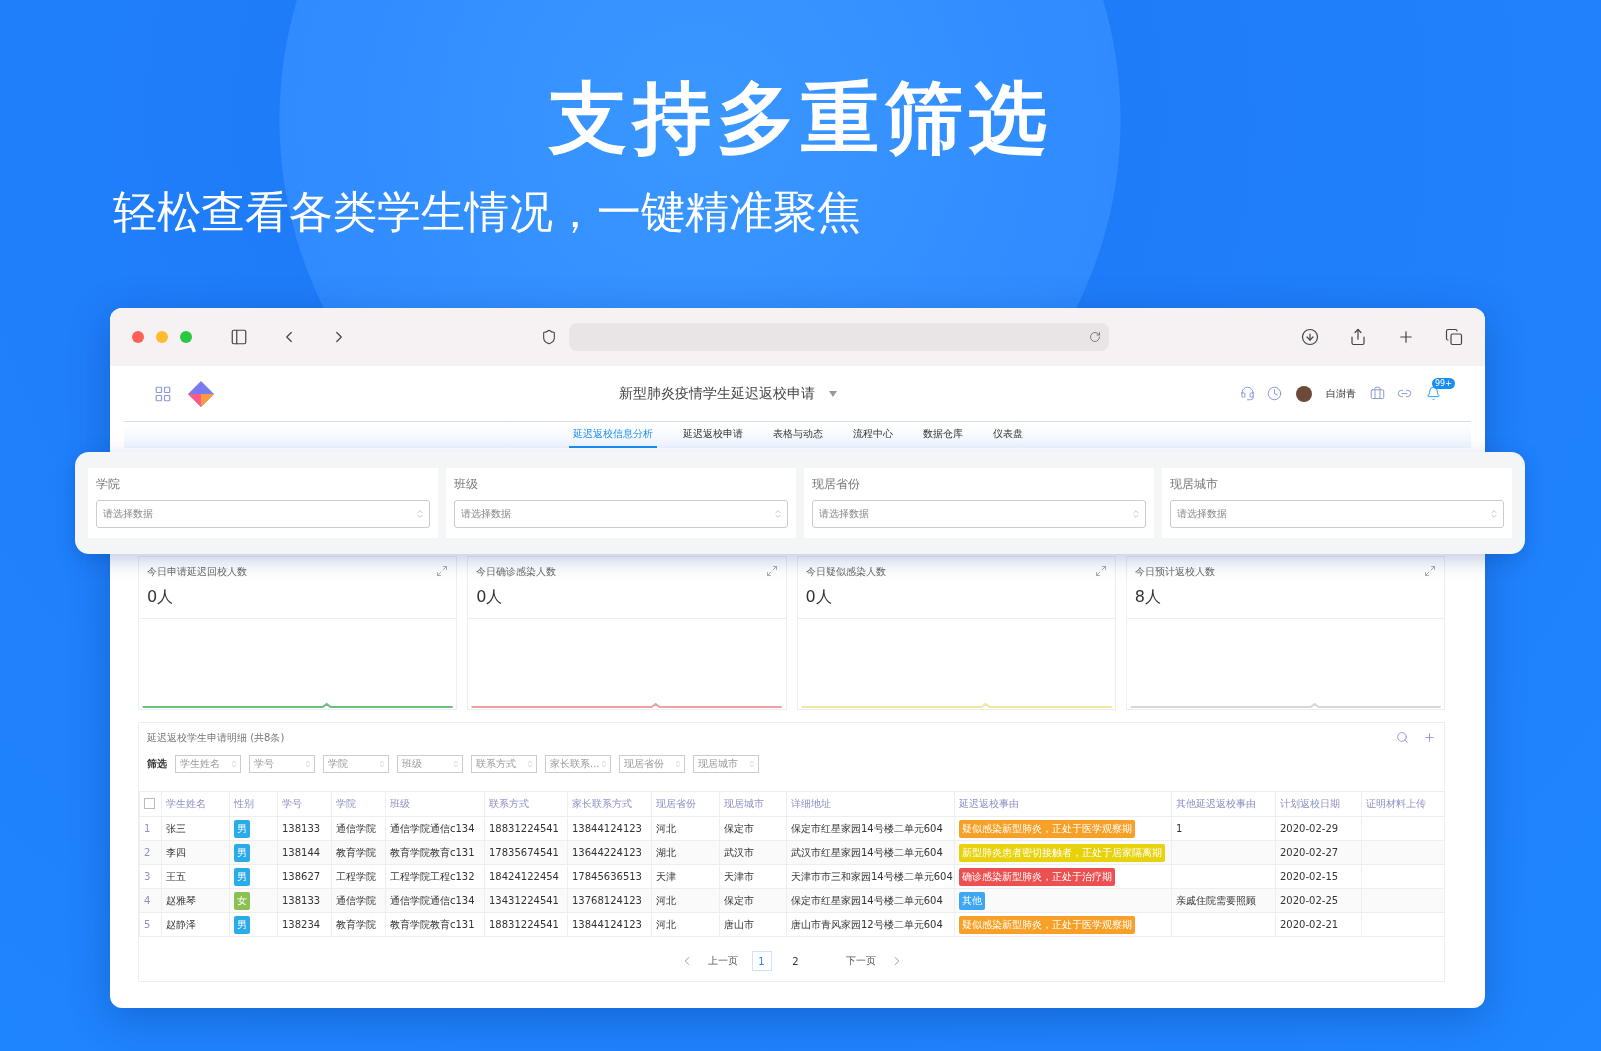  Describe the element at coordinates (1429, 737) in the screenshot. I see `add-icon` at that location.